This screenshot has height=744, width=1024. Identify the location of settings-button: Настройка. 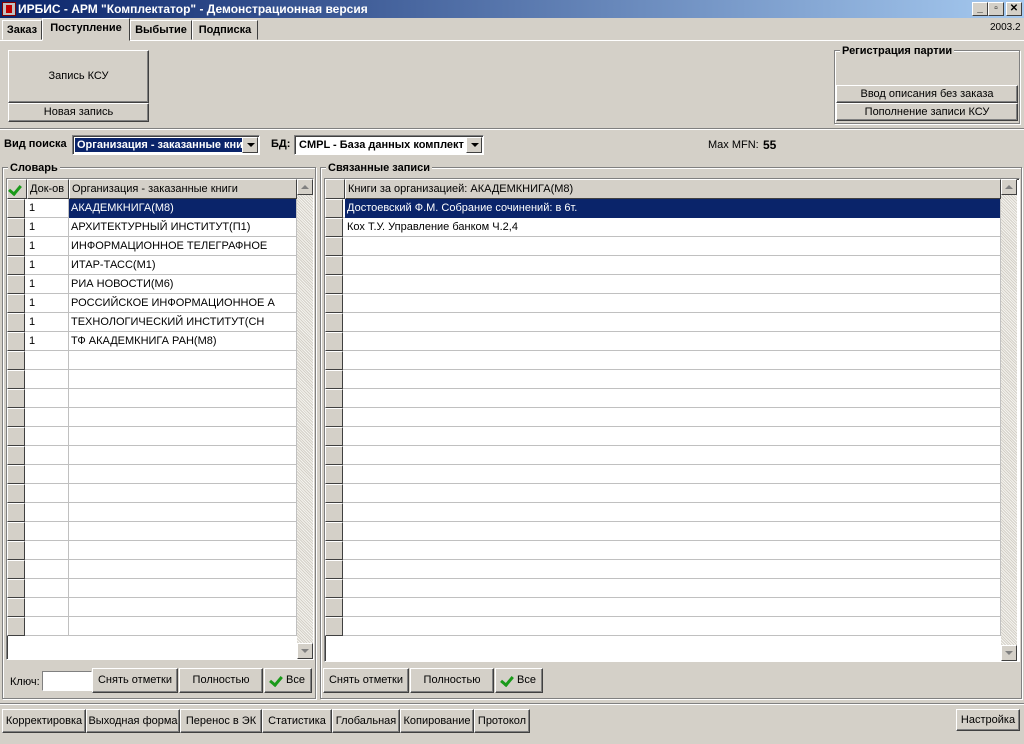
(988, 720).